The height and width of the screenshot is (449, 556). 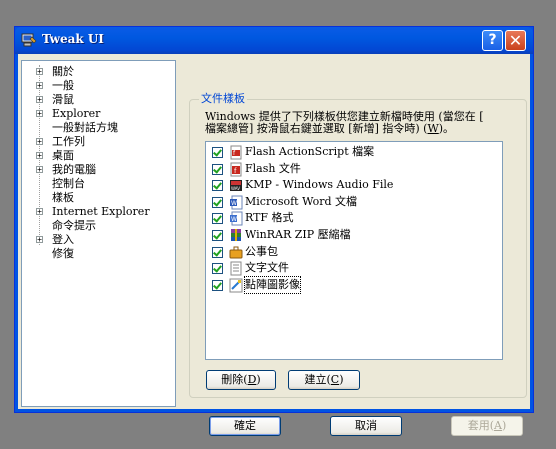 I want to click on template-label: Flash 文件, so click(x=273, y=168).